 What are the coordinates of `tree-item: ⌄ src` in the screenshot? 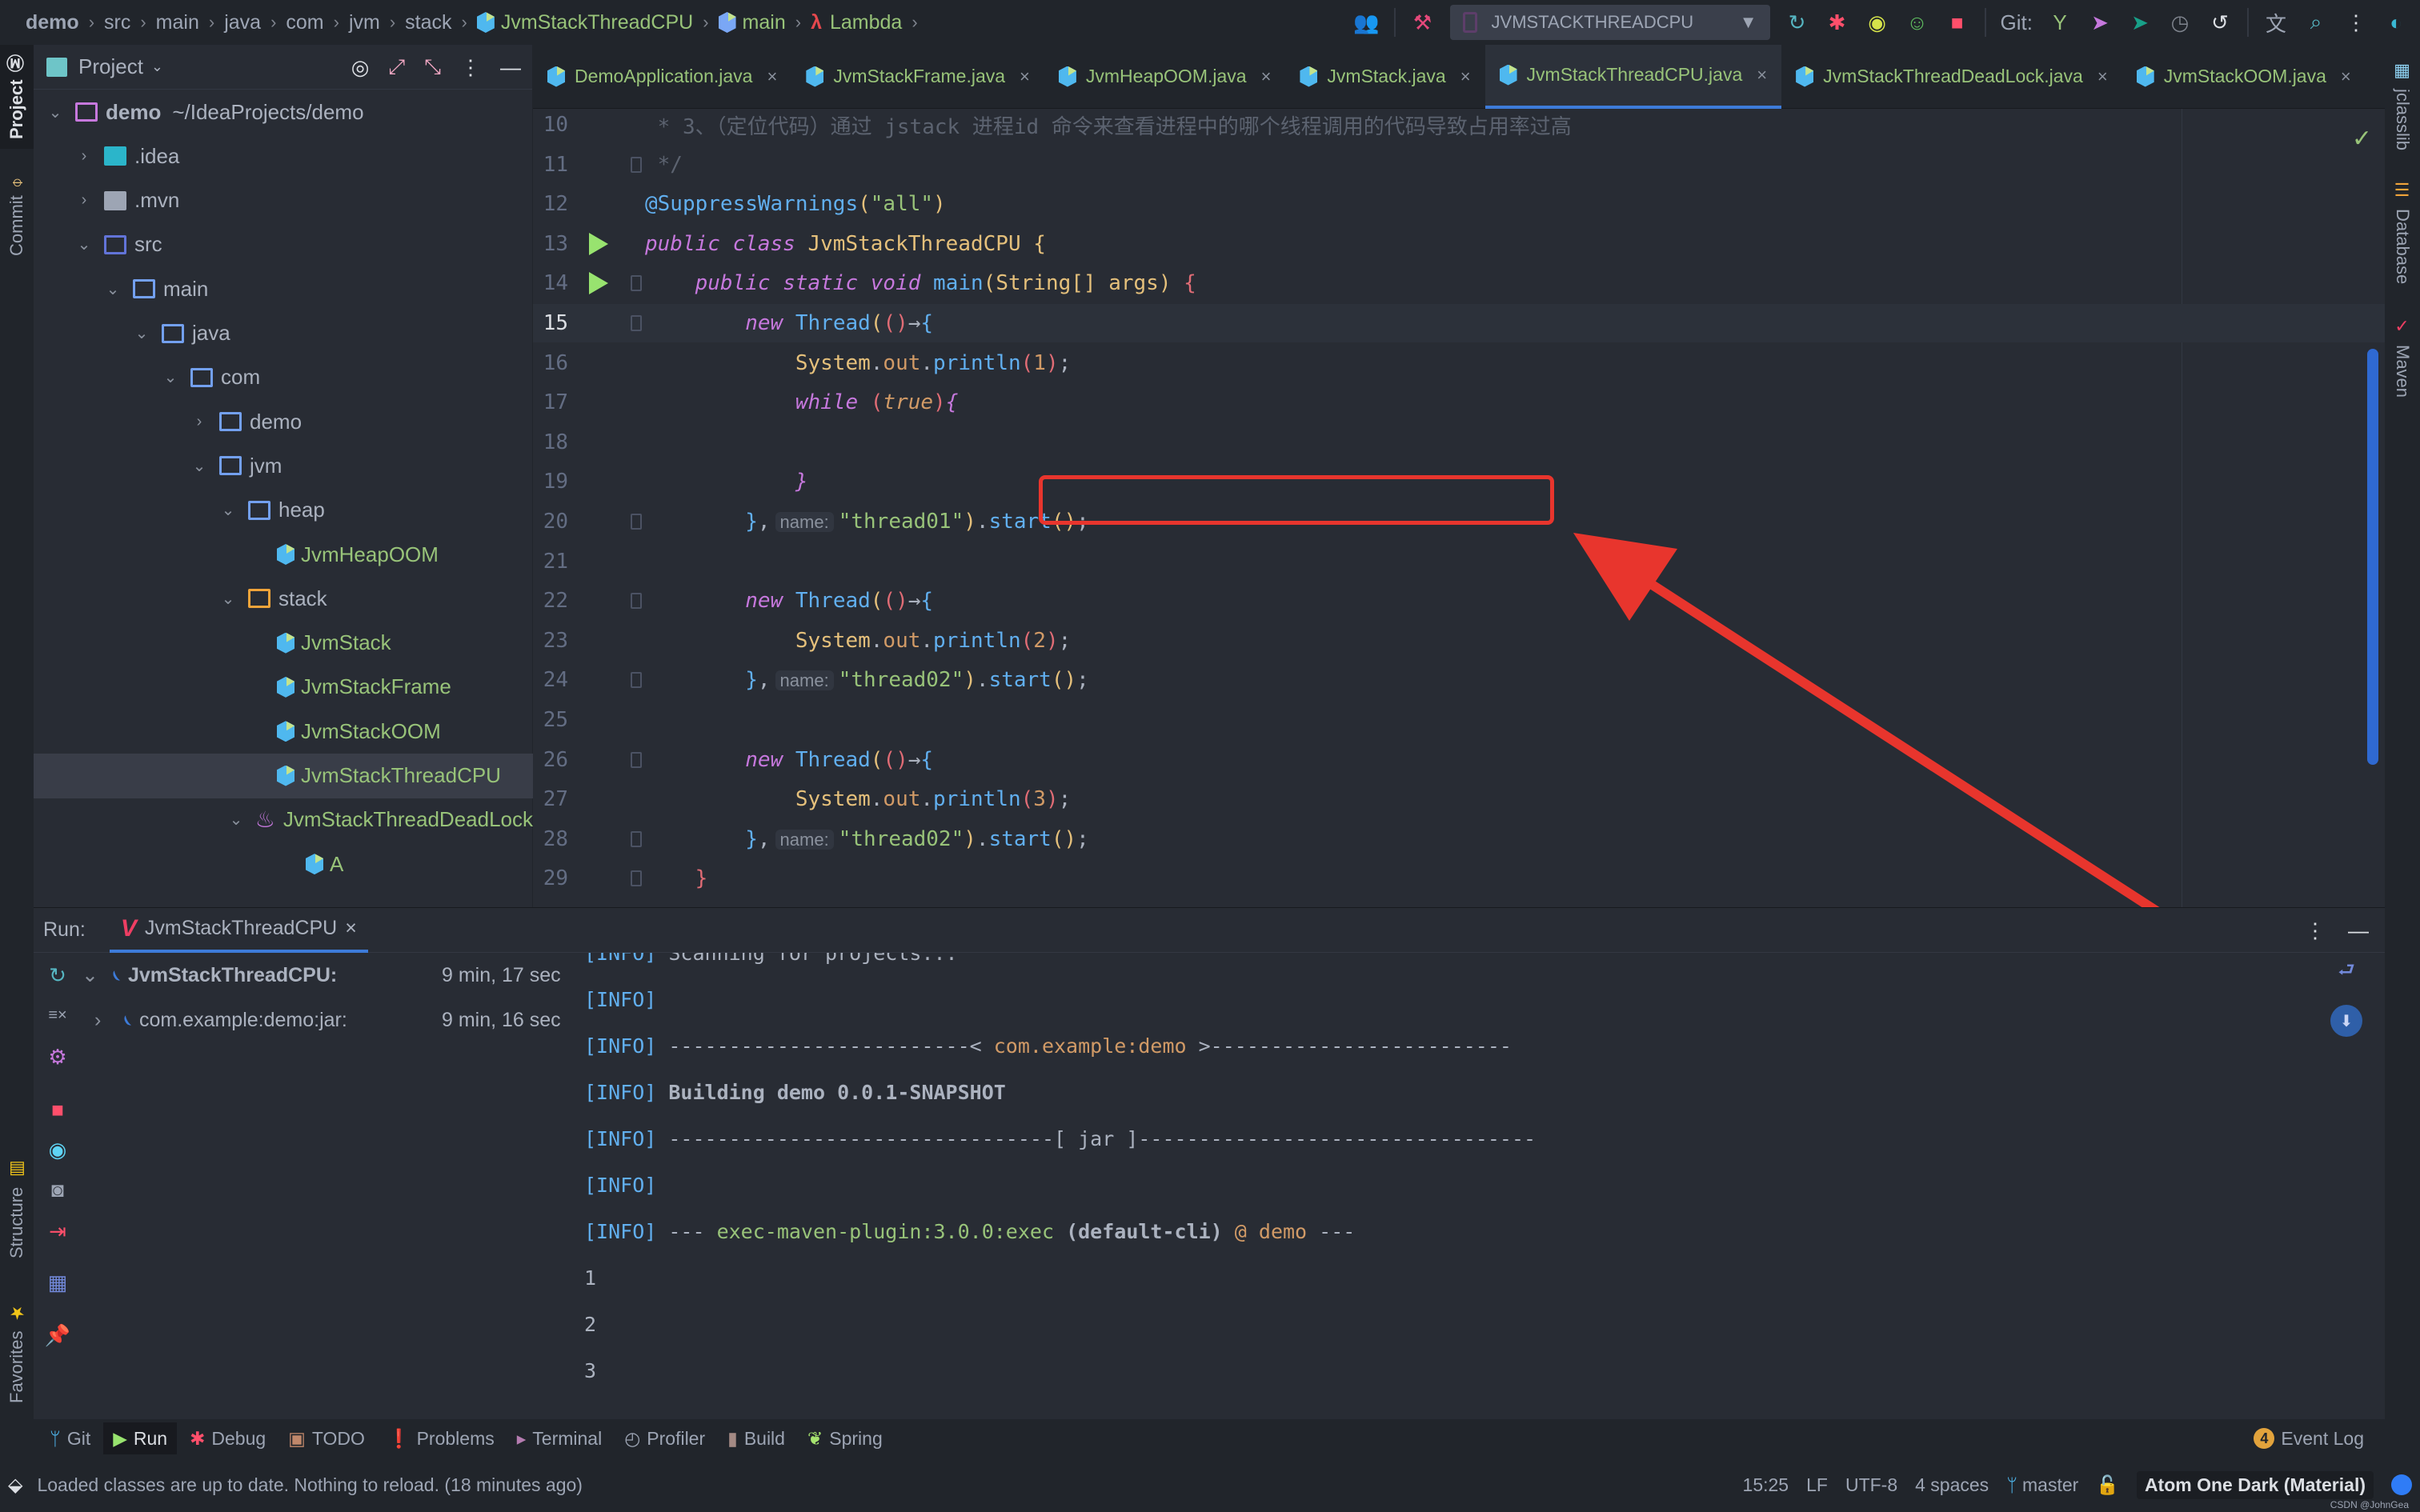 It's located at (283, 244).